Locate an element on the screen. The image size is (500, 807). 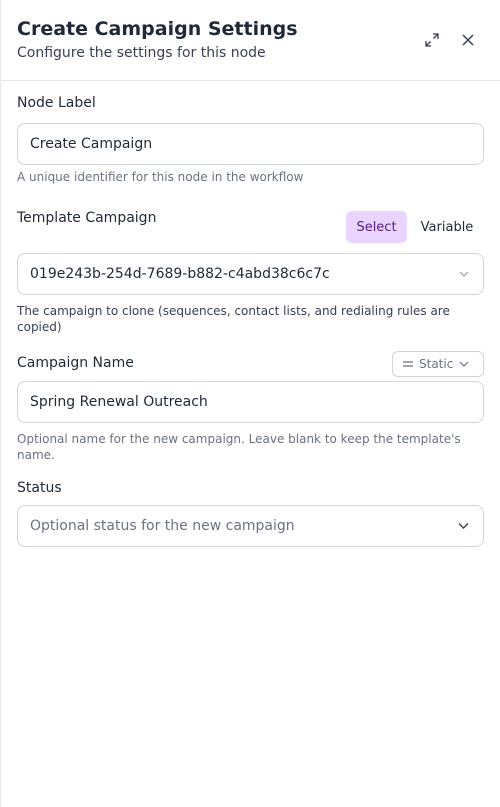
static-mode-button: Static is located at coordinates (438, 364).